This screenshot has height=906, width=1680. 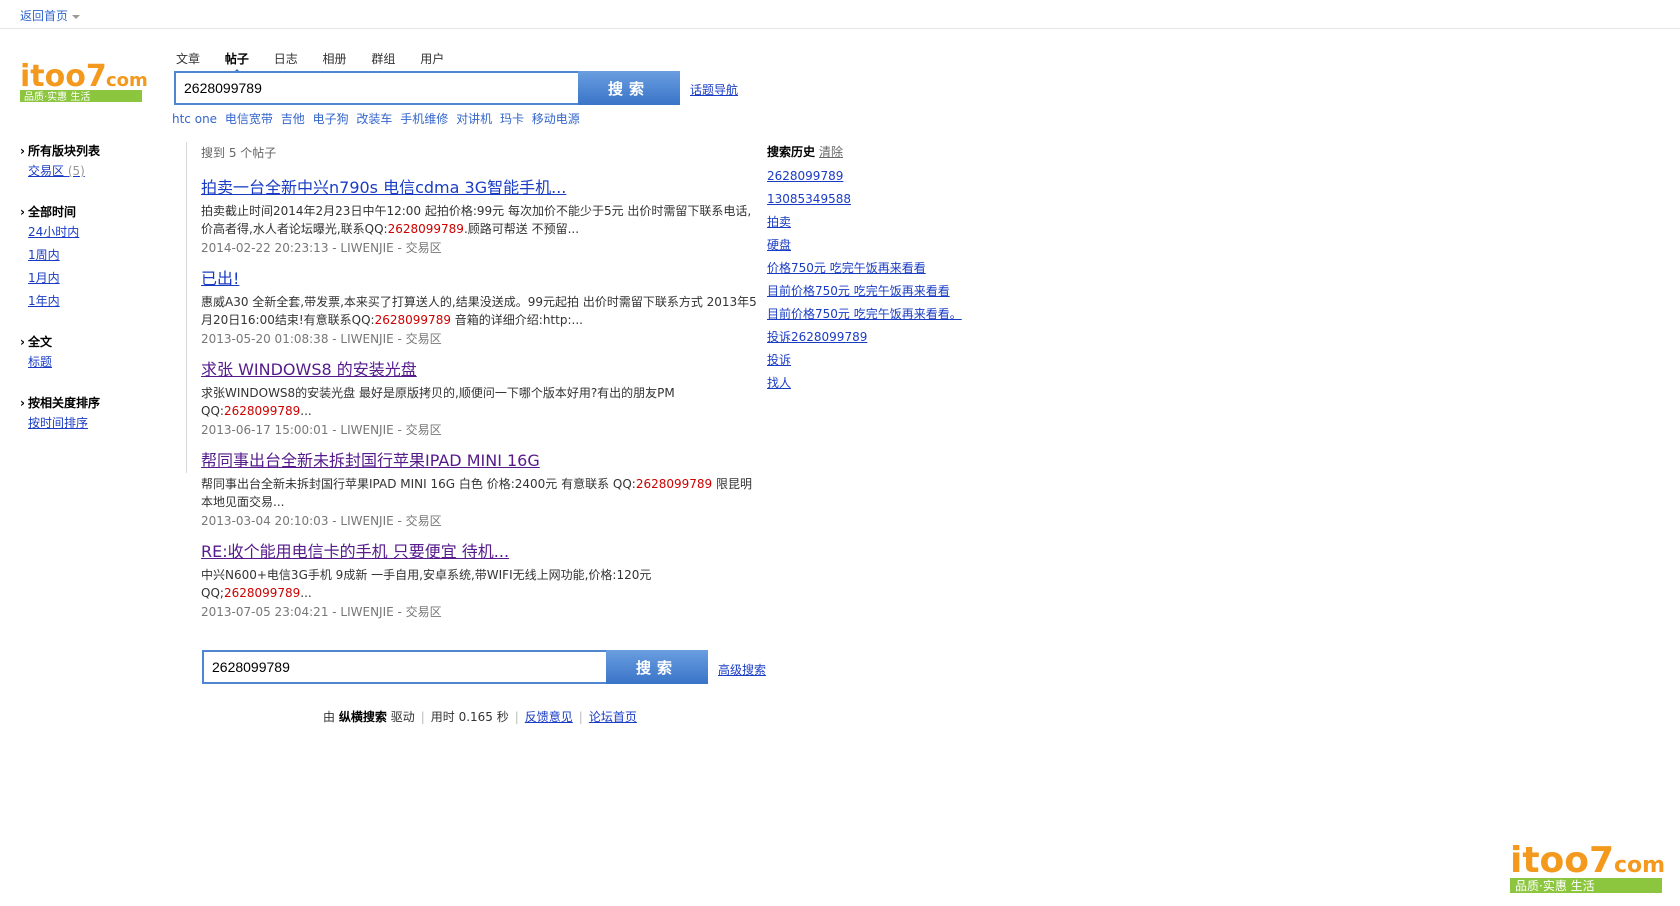 I want to click on tab-threads: 帖子, so click(x=237, y=61).